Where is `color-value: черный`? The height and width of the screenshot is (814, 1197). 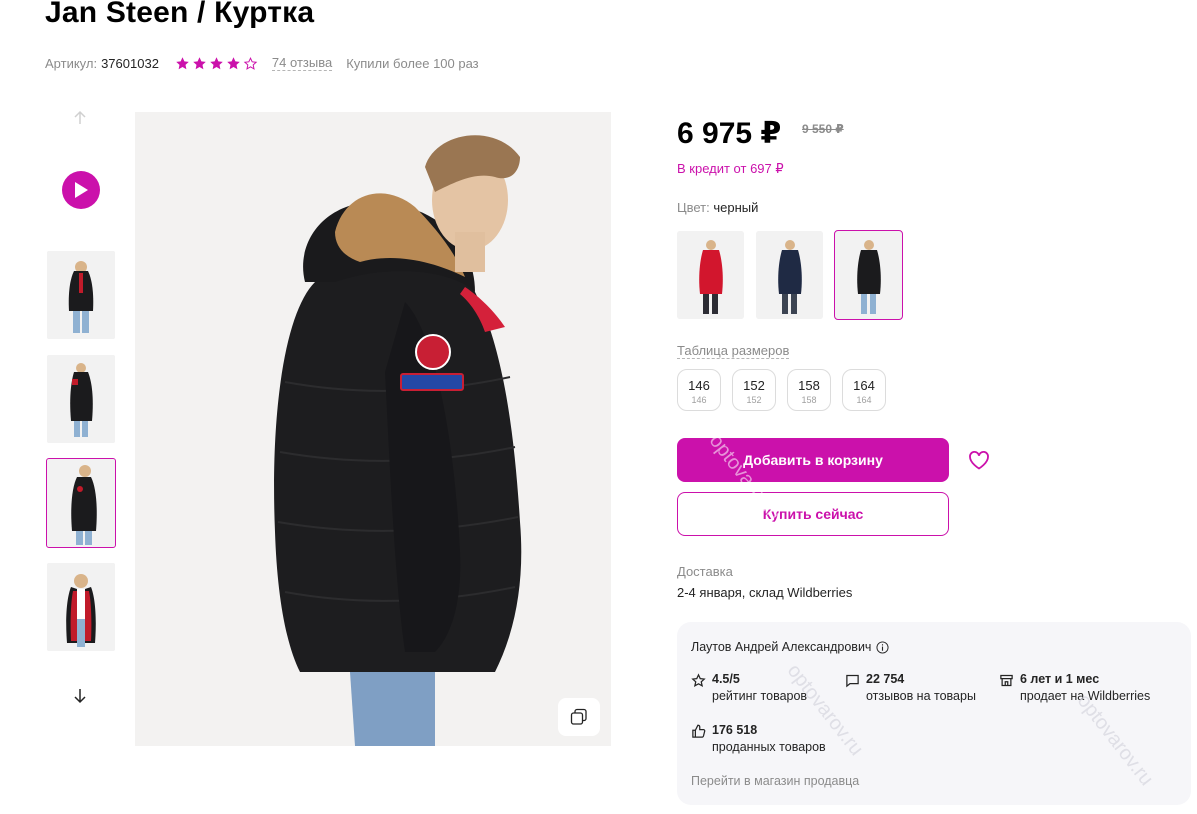
color-value: черный is located at coordinates (736, 207).